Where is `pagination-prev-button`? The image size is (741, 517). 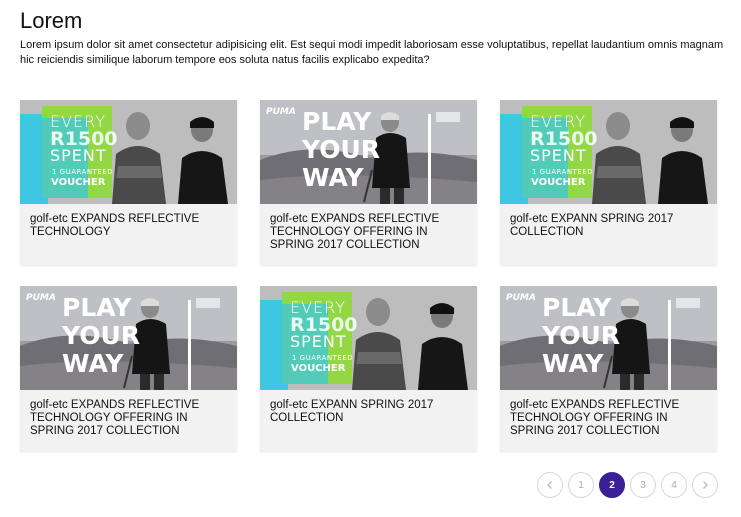 pagination-prev-button is located at coordinates (550, 485).